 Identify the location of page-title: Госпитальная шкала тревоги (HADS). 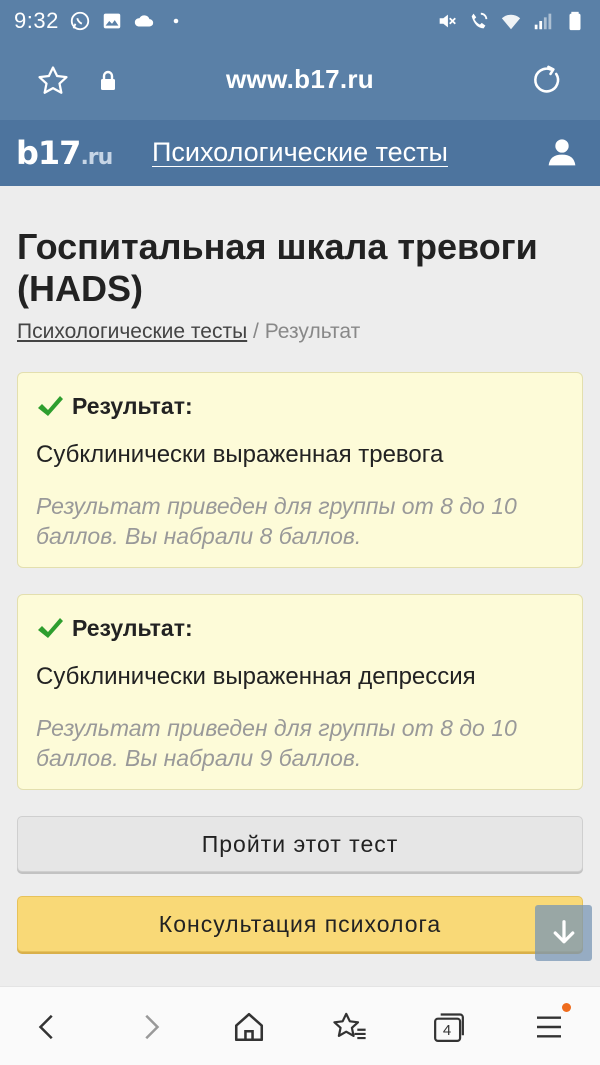
(277, 267).